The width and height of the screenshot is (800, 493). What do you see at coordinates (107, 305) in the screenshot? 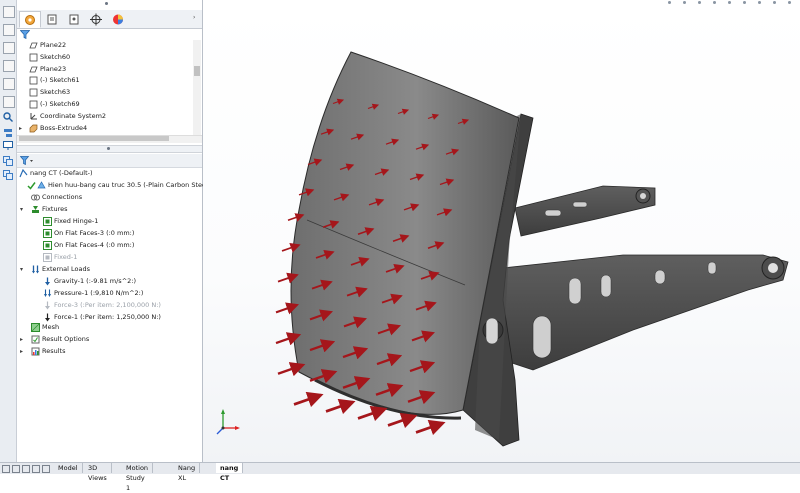
I see `load-item-label: Force-3 (:Per item: 2,100,000 N:)` at bounding box center [107, 305].